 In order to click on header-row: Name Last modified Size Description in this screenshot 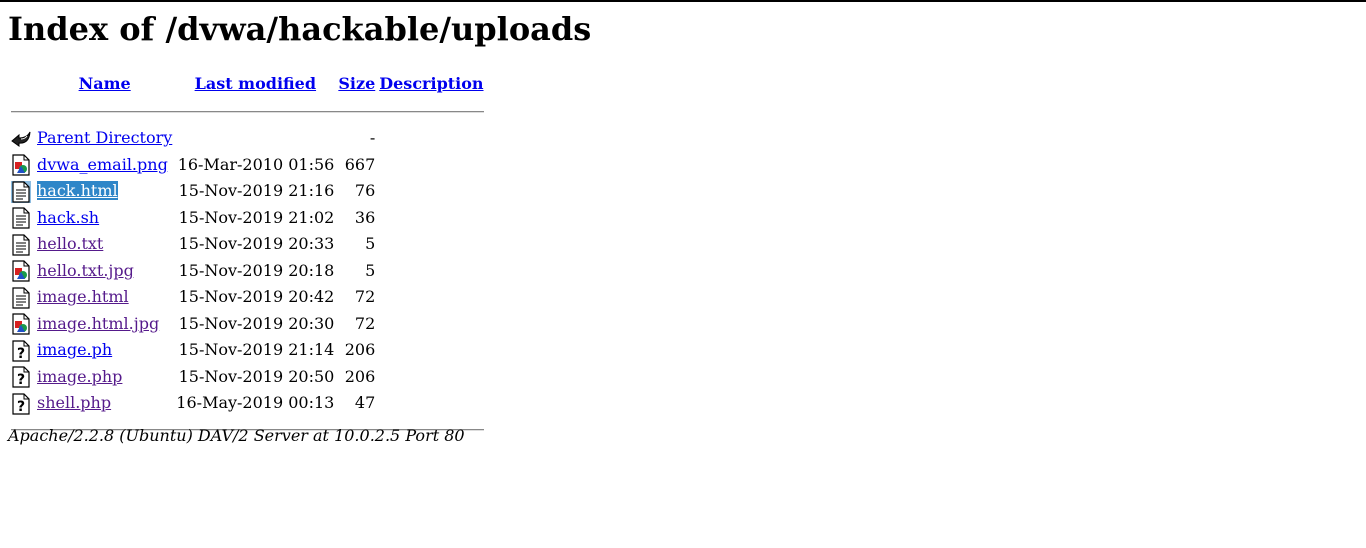, I will do `click(247, 84)`.